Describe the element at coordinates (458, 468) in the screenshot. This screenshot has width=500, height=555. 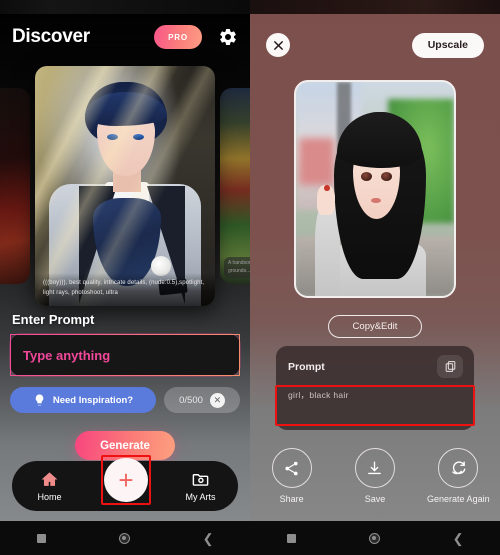
I see `refresh-icon` at that location.